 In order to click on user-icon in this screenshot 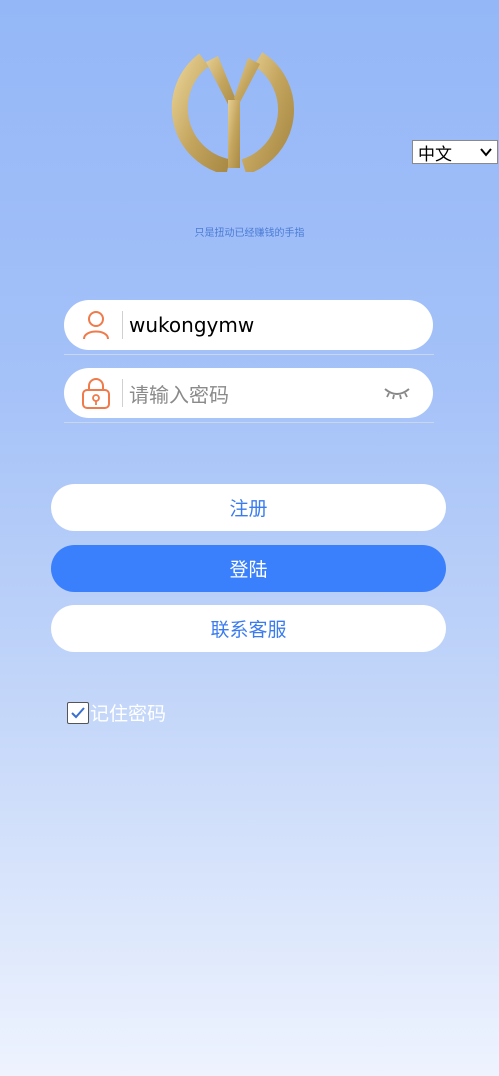, I will do `click(96, 325)`.